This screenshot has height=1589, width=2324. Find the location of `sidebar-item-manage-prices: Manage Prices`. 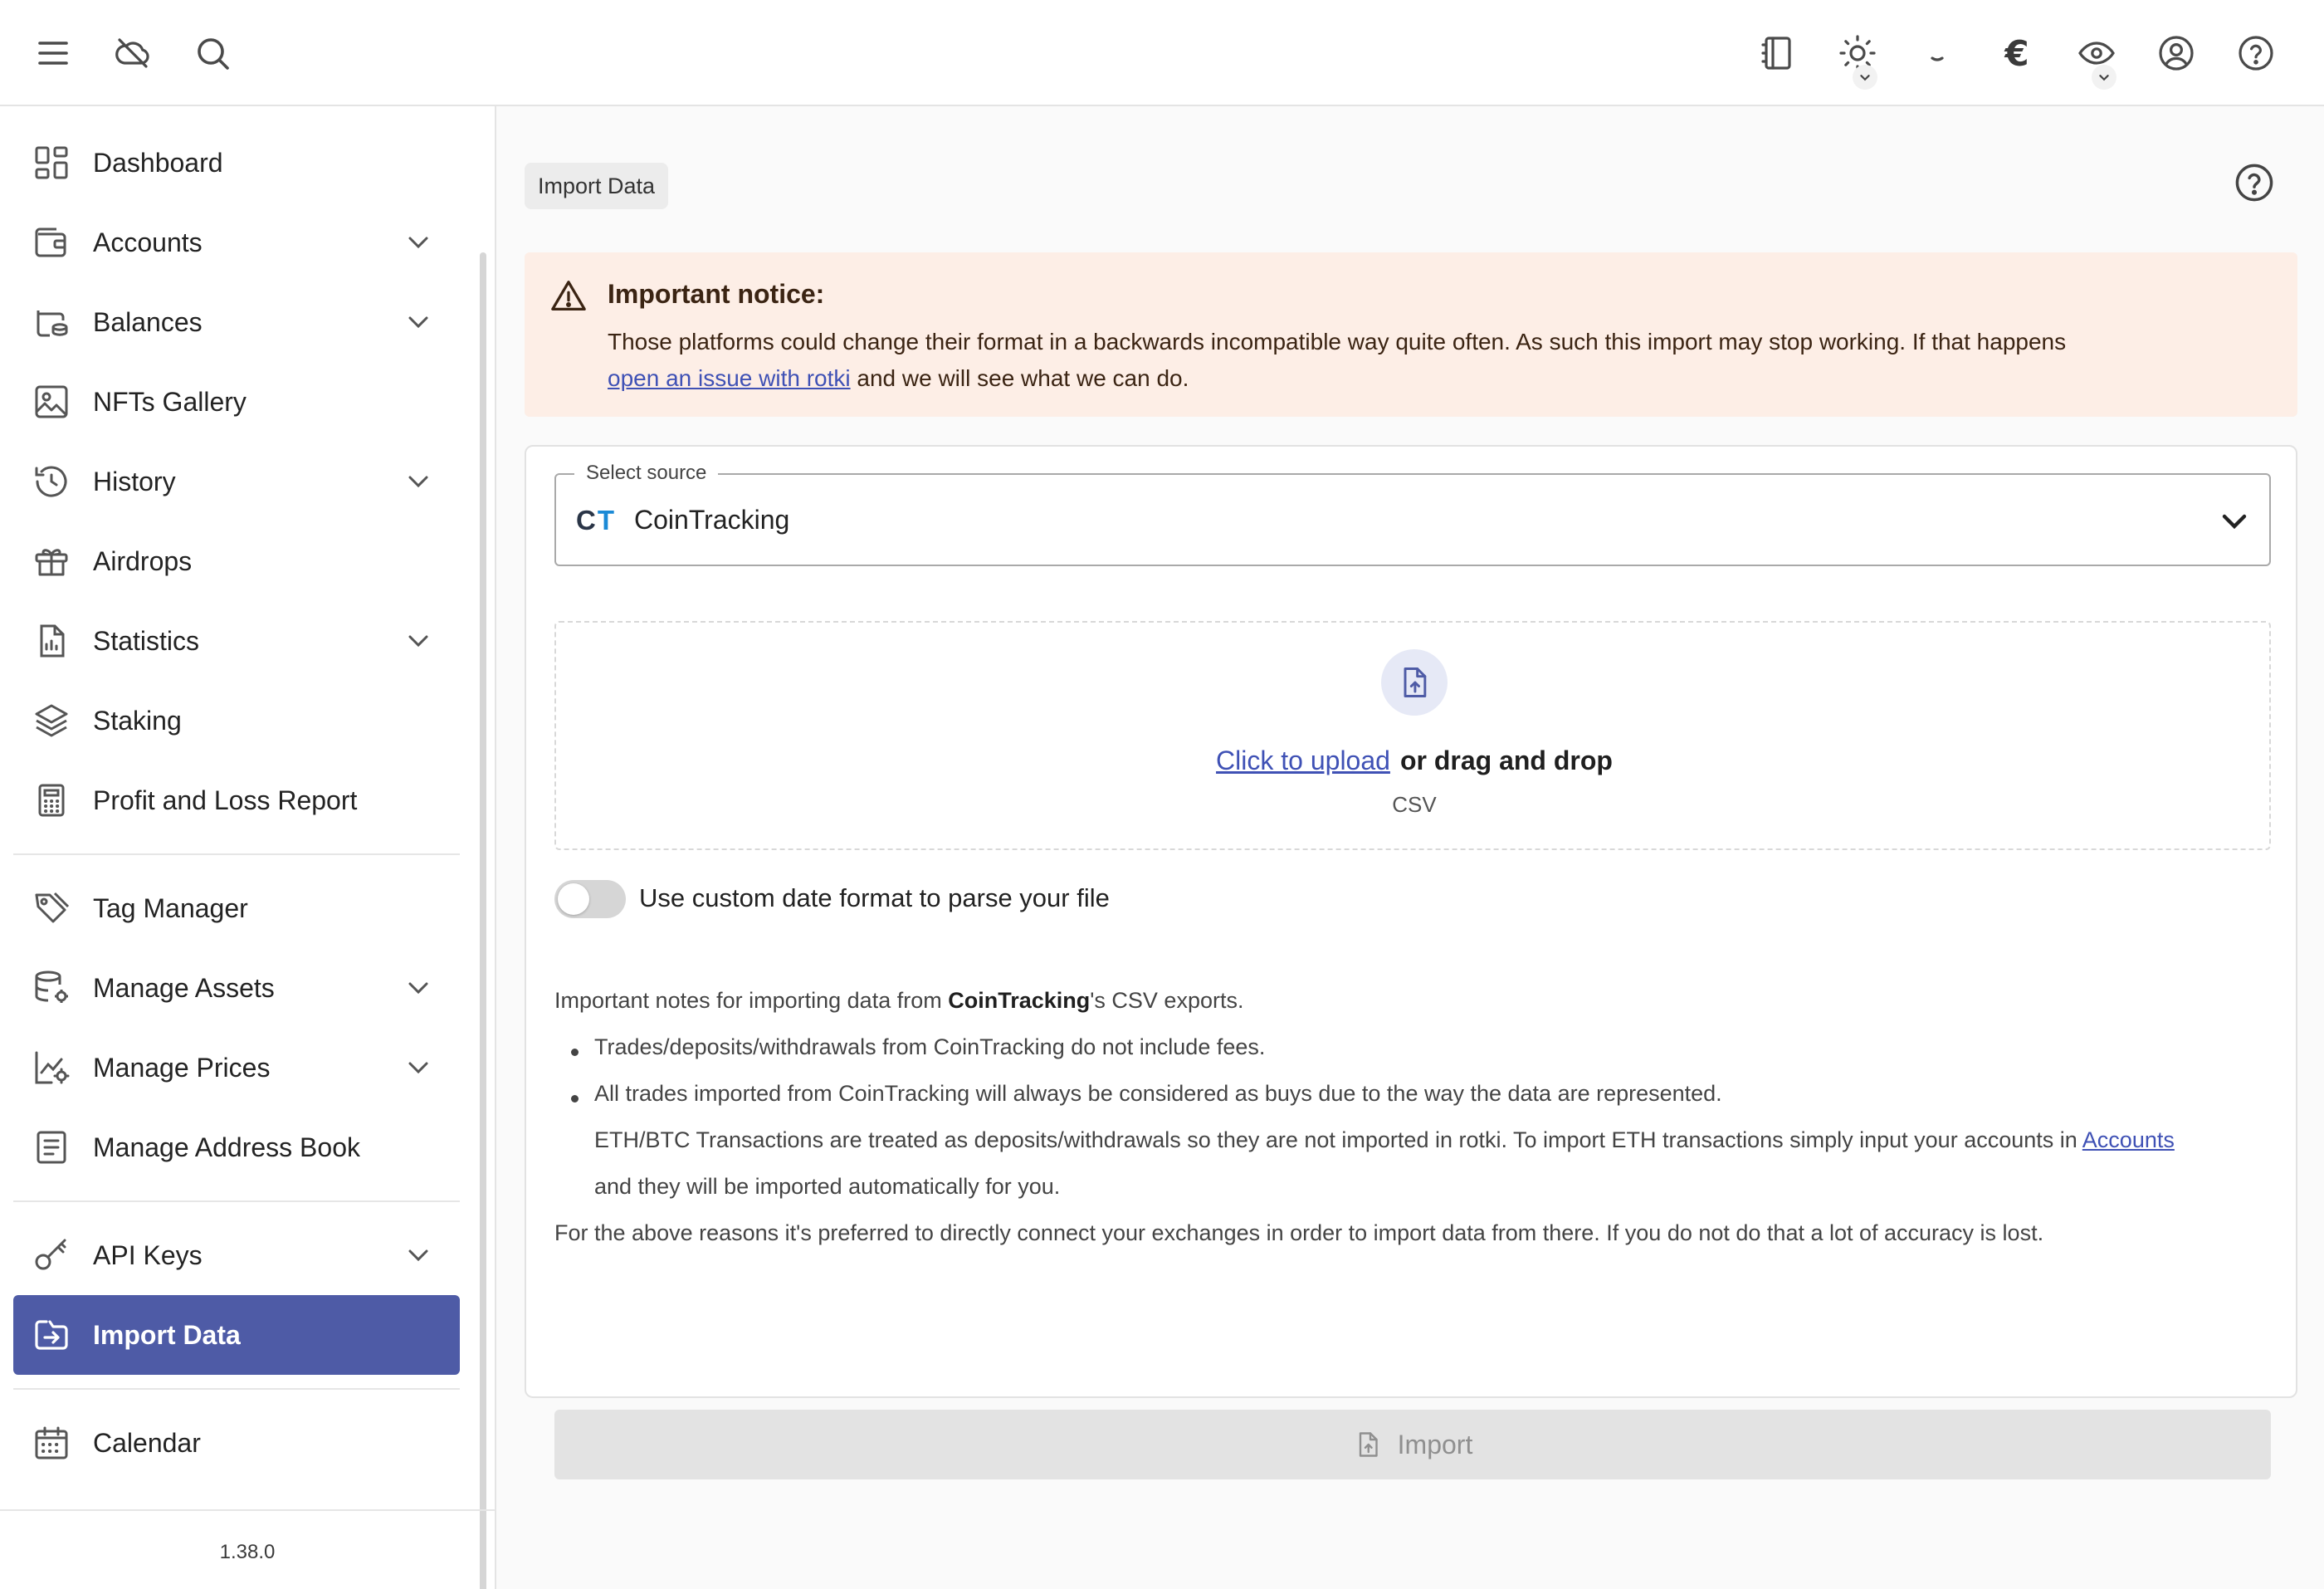

sidebar-item-manage-prices: Manage Prices is located at coordinates (236, 1067).